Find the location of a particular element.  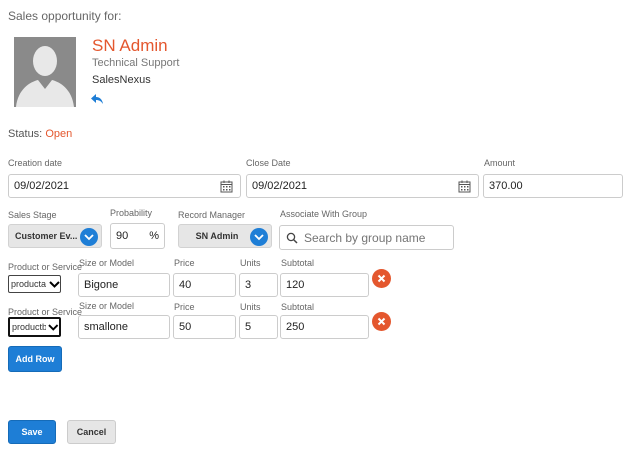

record-manager-label: Record Manager is located at coordinates (212, 215).